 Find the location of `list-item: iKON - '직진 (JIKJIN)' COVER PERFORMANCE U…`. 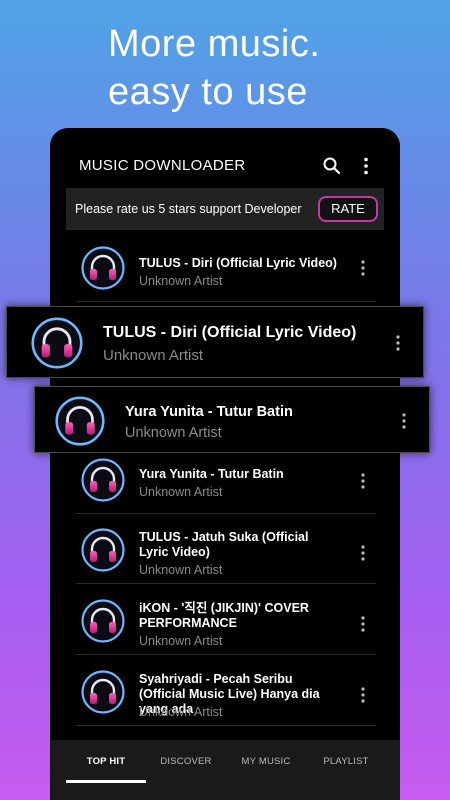

list-item: iKON - '직진 (JIKJIN)' COVER PERFORMANCE U… is located at coordinates (226, 621).